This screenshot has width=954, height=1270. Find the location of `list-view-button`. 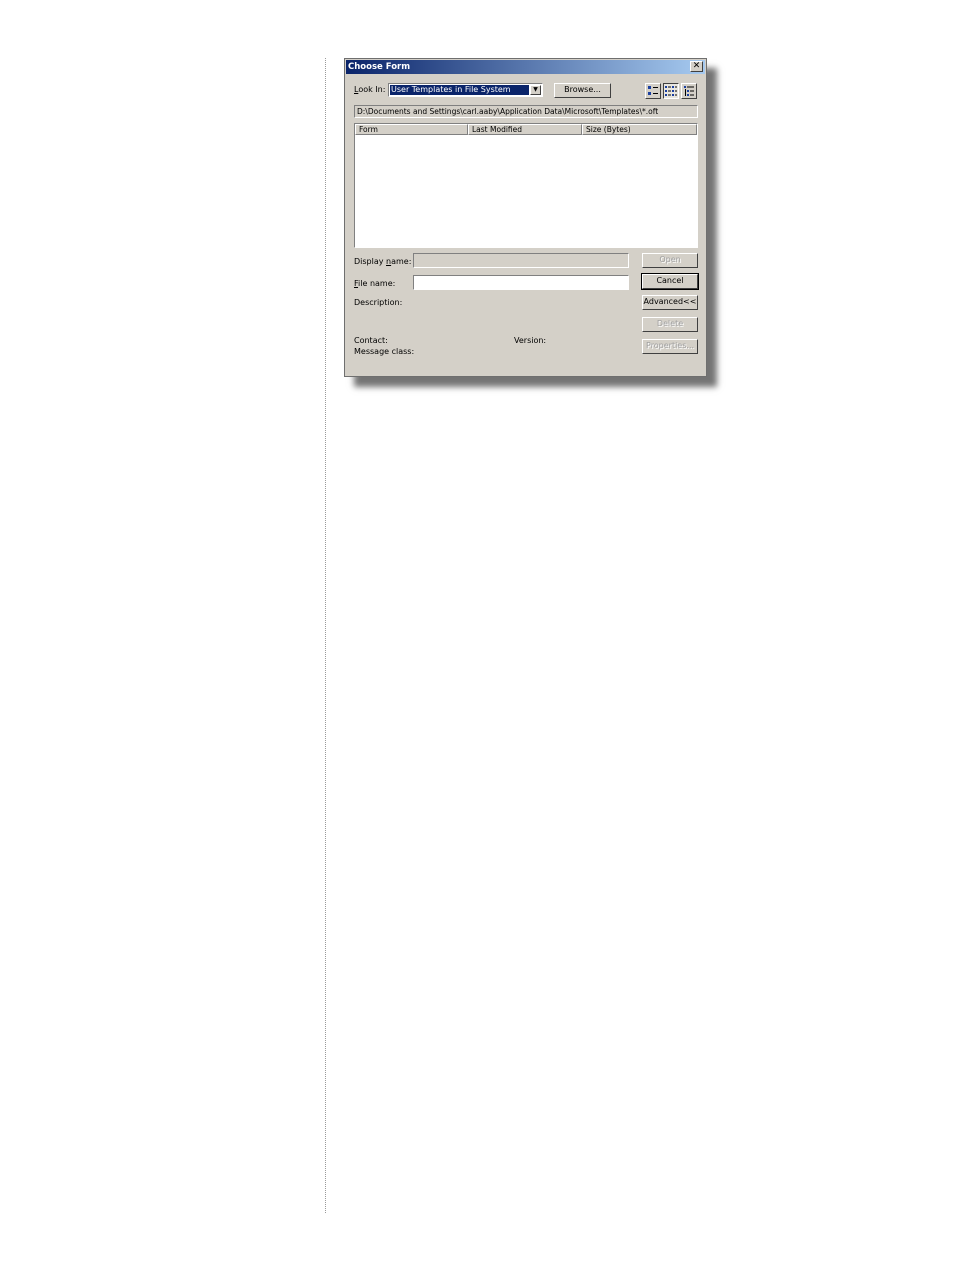

list-view-button is located at coordinates (671, 91).